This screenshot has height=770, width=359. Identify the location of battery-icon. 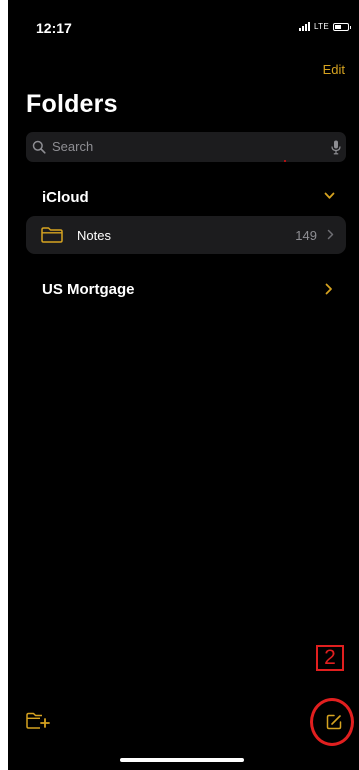
(342, 26).